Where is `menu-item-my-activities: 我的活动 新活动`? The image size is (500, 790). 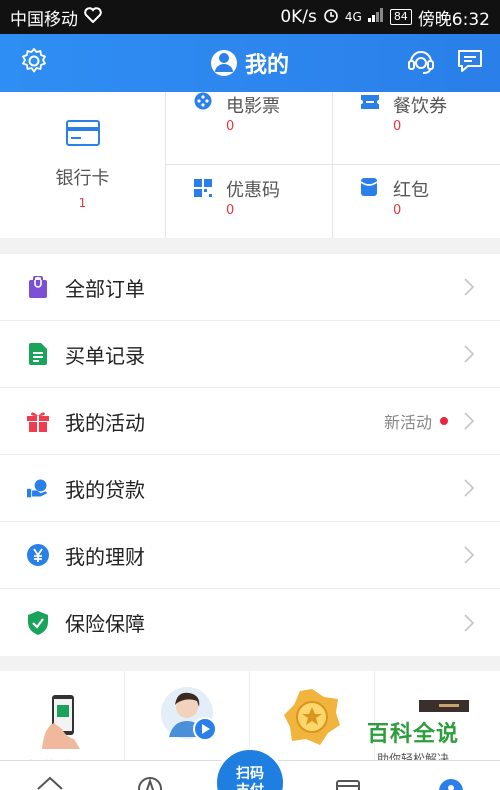 menu-item-my-activities: 我的活动 新活动 is located at coordinates (250, 421).